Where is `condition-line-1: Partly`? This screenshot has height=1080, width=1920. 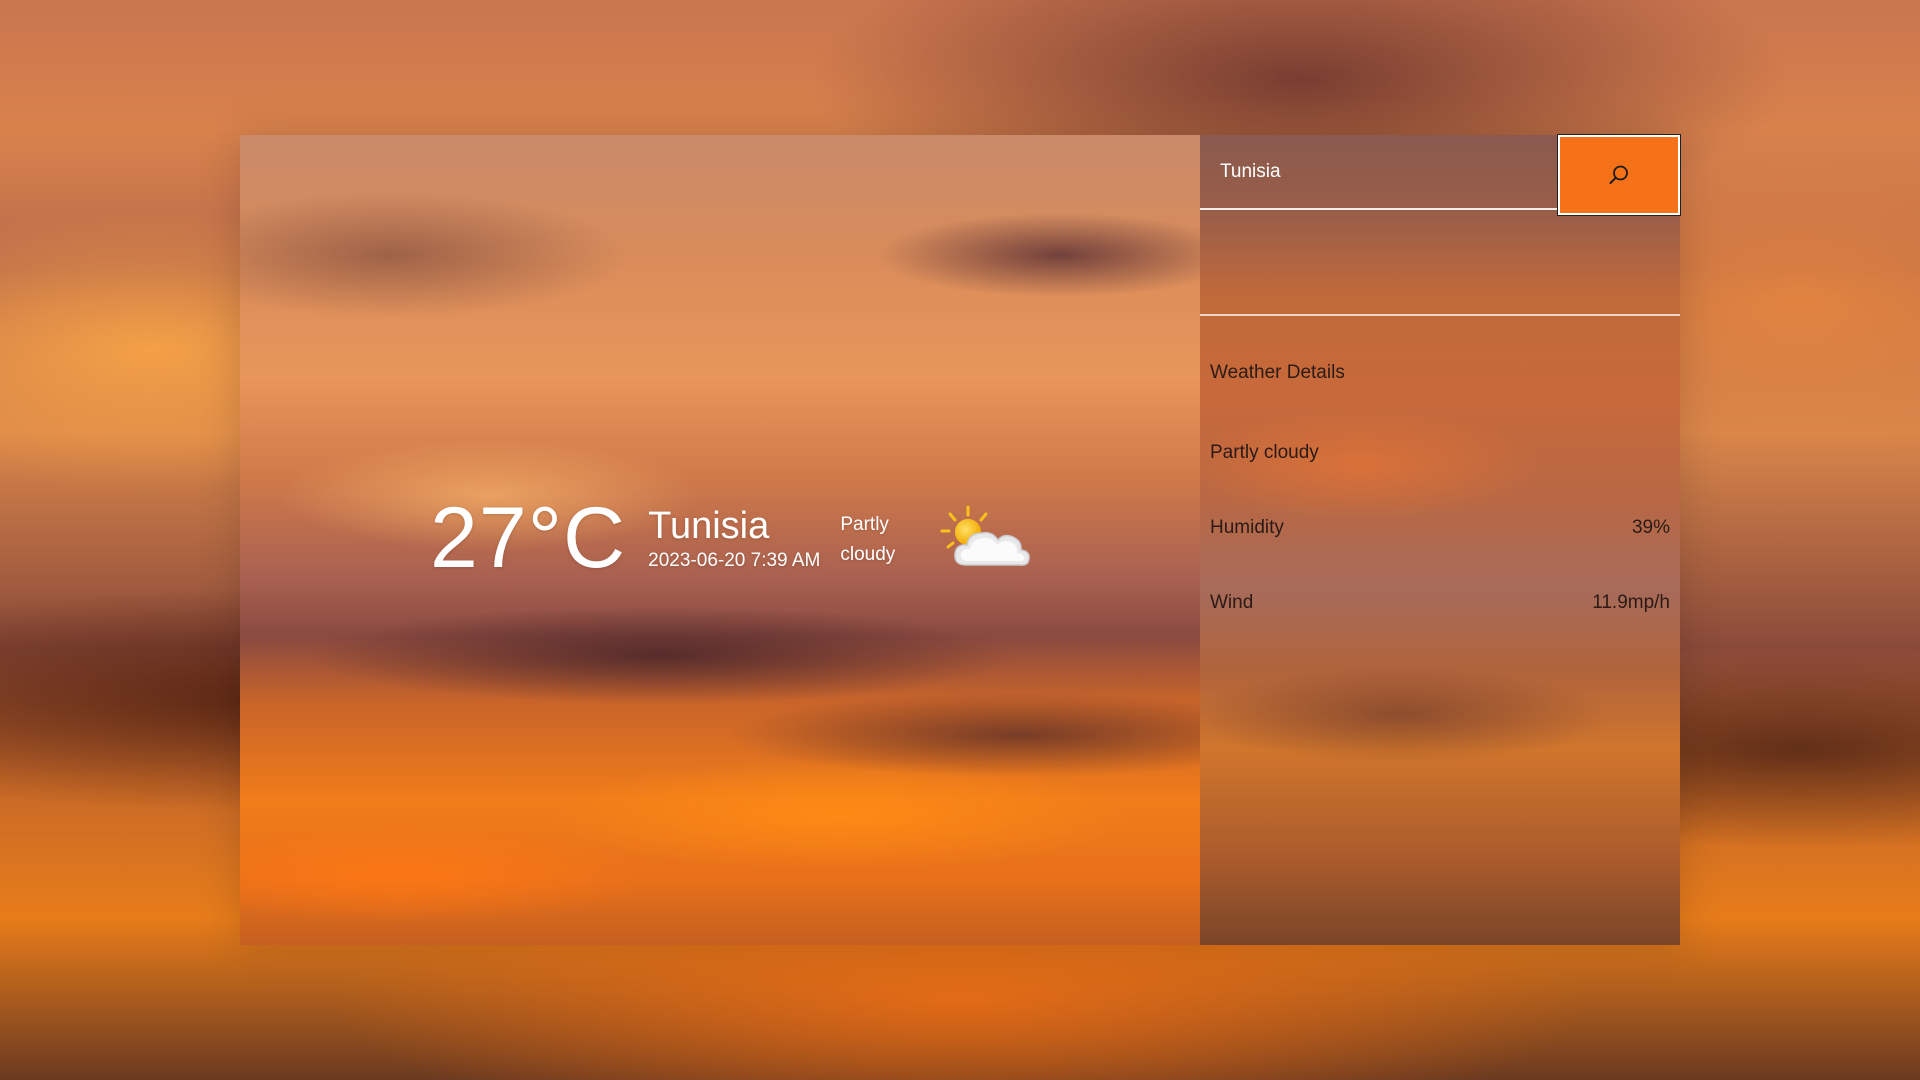 condition-line-1: Partly is located at coordinates (864, 524).